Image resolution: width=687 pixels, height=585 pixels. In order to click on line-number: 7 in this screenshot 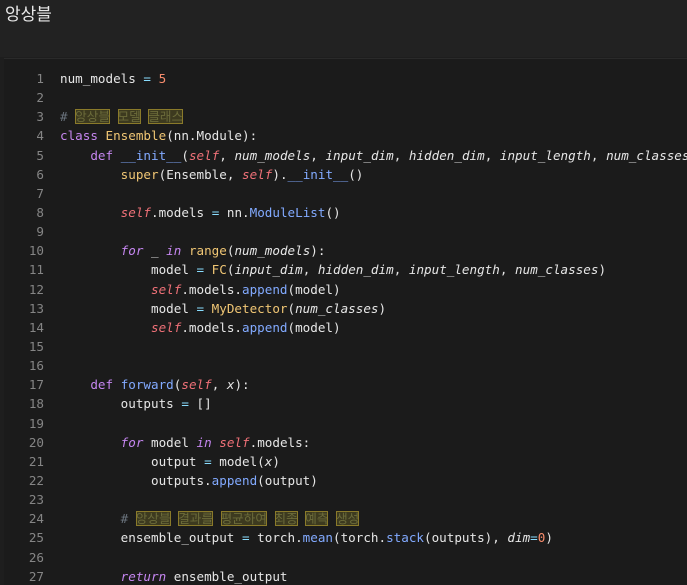, I will do `click(40, 193)`.